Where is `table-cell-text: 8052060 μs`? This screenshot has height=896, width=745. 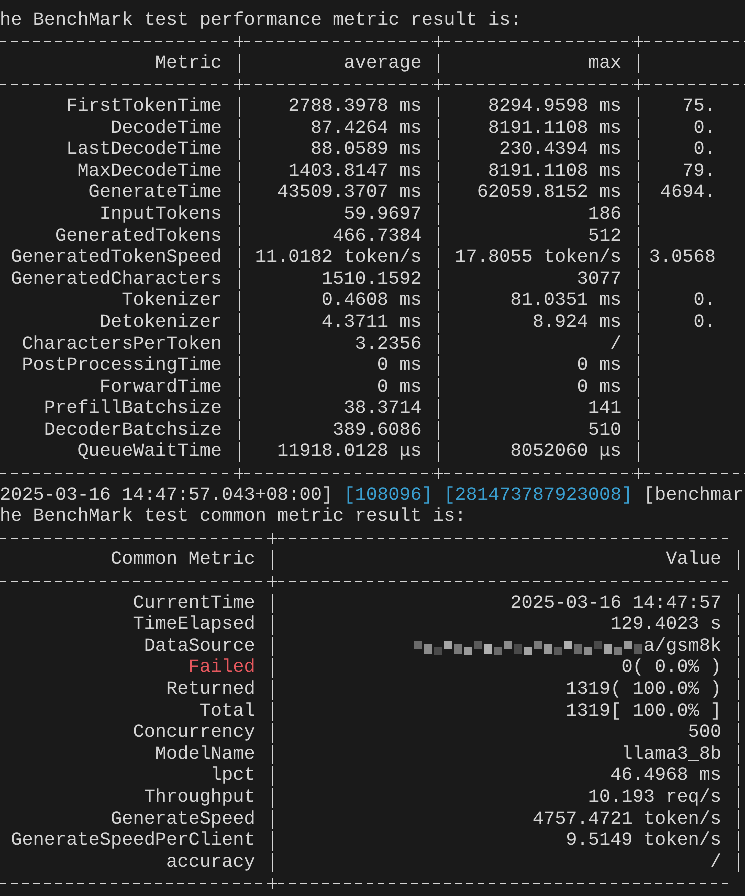 table-cell-text: 8052060 μs is located at coordinates (566, 452).